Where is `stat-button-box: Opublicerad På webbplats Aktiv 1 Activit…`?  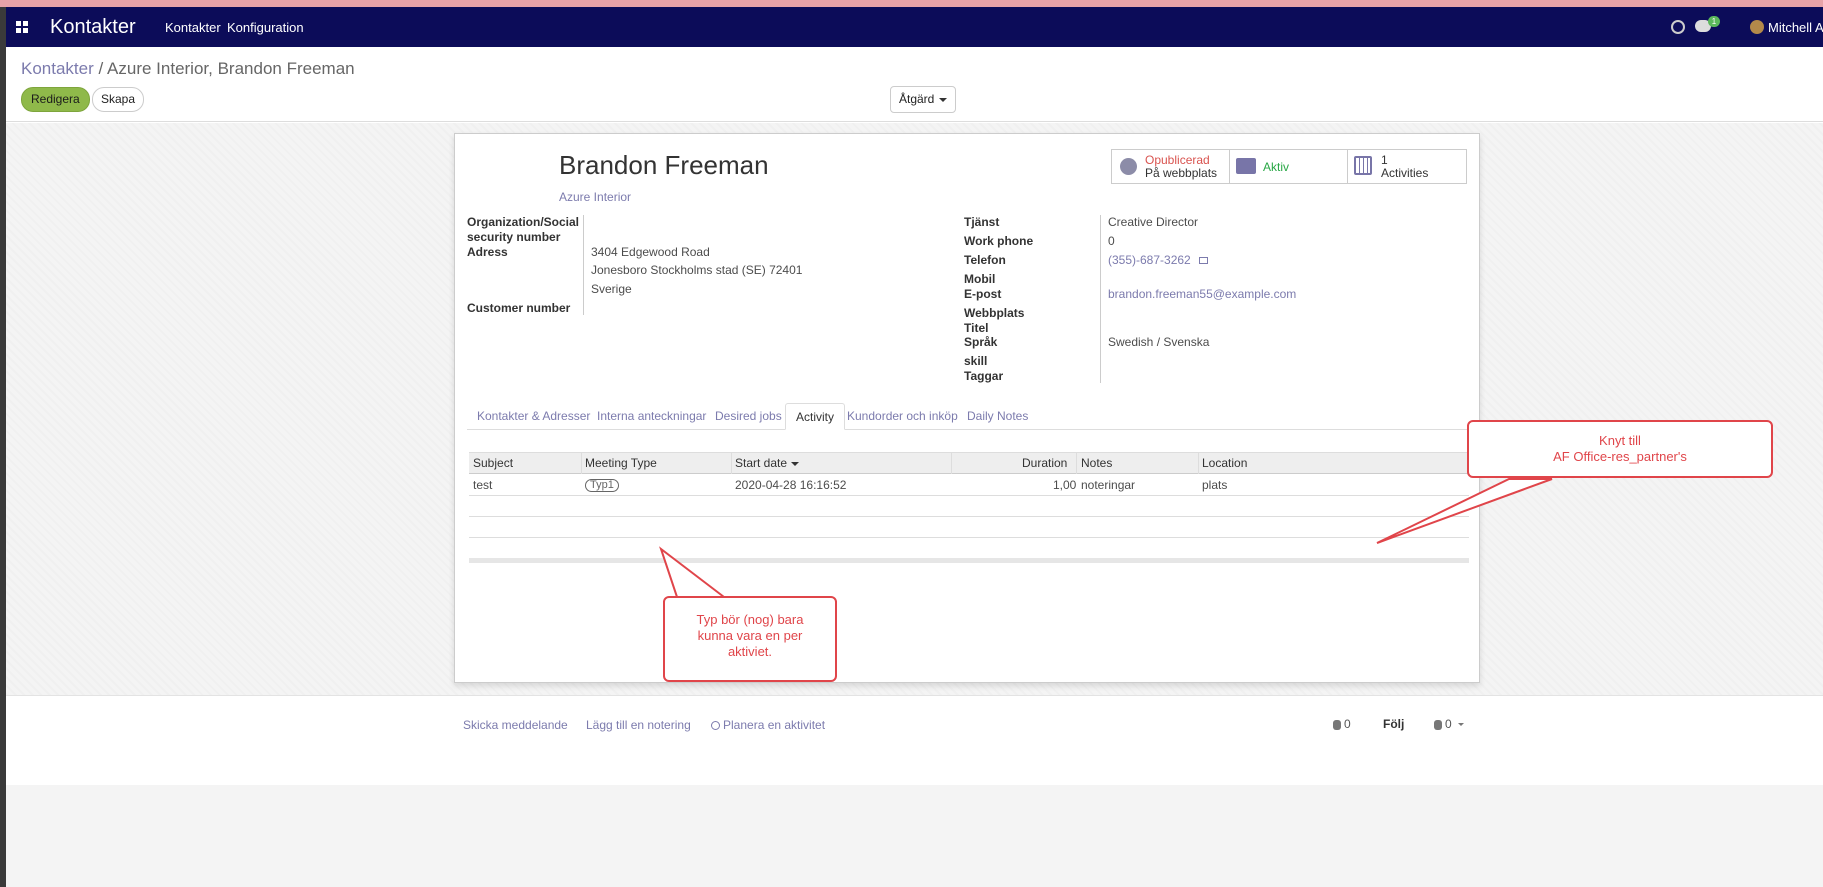 stat-button-box: Opublicerad På webbplats Aktiv 1 Activit… is located at coordinates (1289, 166).